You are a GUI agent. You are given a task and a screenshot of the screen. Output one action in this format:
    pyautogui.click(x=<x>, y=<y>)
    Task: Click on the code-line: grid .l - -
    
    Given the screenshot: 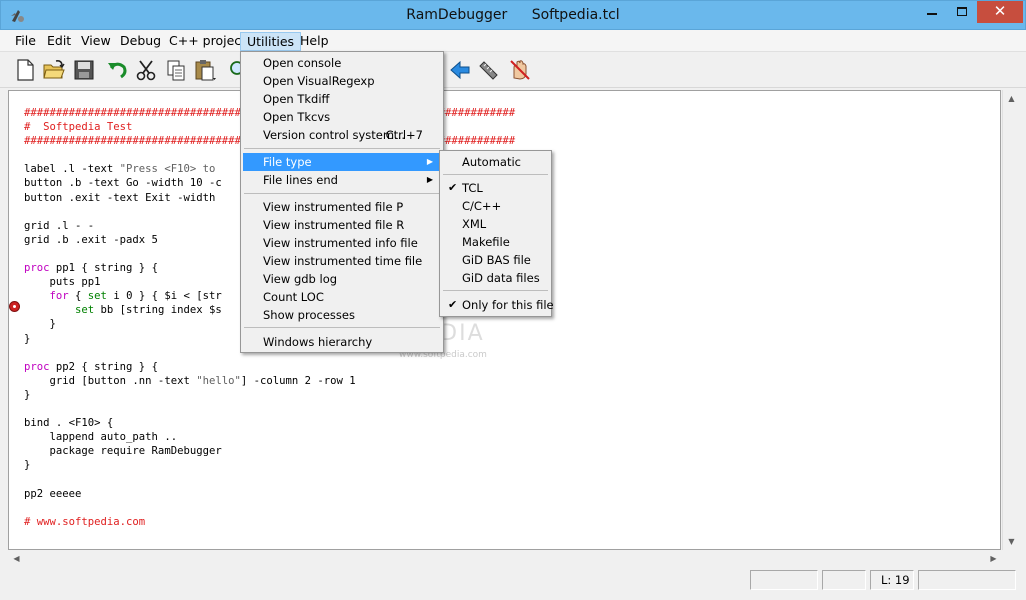 What is the action you would take?
    pyautogui.click(x=59, y=225)
    